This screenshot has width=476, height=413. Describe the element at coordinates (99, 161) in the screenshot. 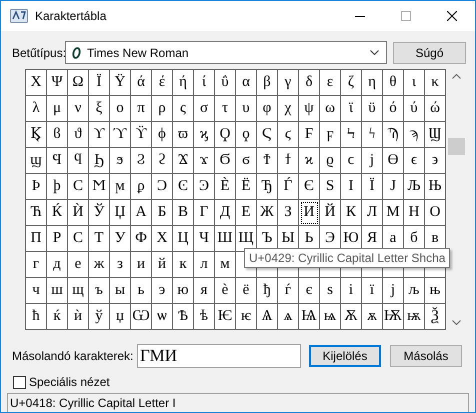

I see `character-cell: Ϧ` at that location.